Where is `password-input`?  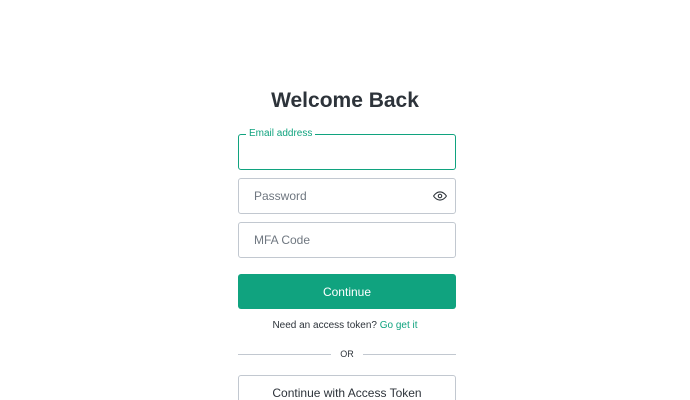 password-input is located at coordinates (347, 196).